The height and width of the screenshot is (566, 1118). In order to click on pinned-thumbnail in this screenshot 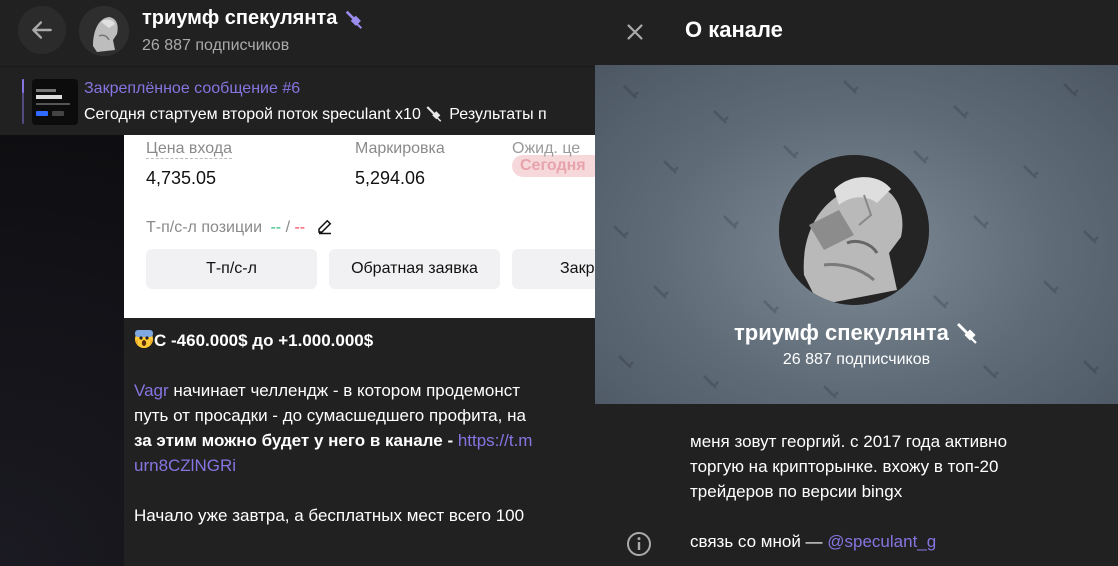, I will do `click(55, 102)`.